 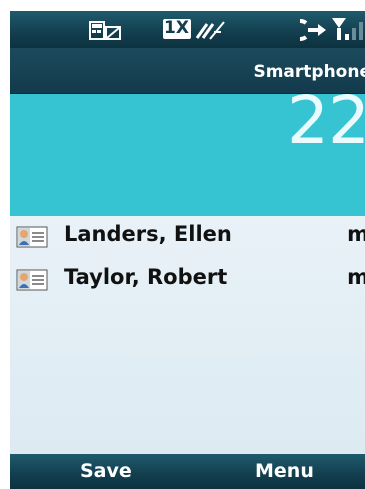 I want to click on no-sync-icon, so click(x=210, y=30).